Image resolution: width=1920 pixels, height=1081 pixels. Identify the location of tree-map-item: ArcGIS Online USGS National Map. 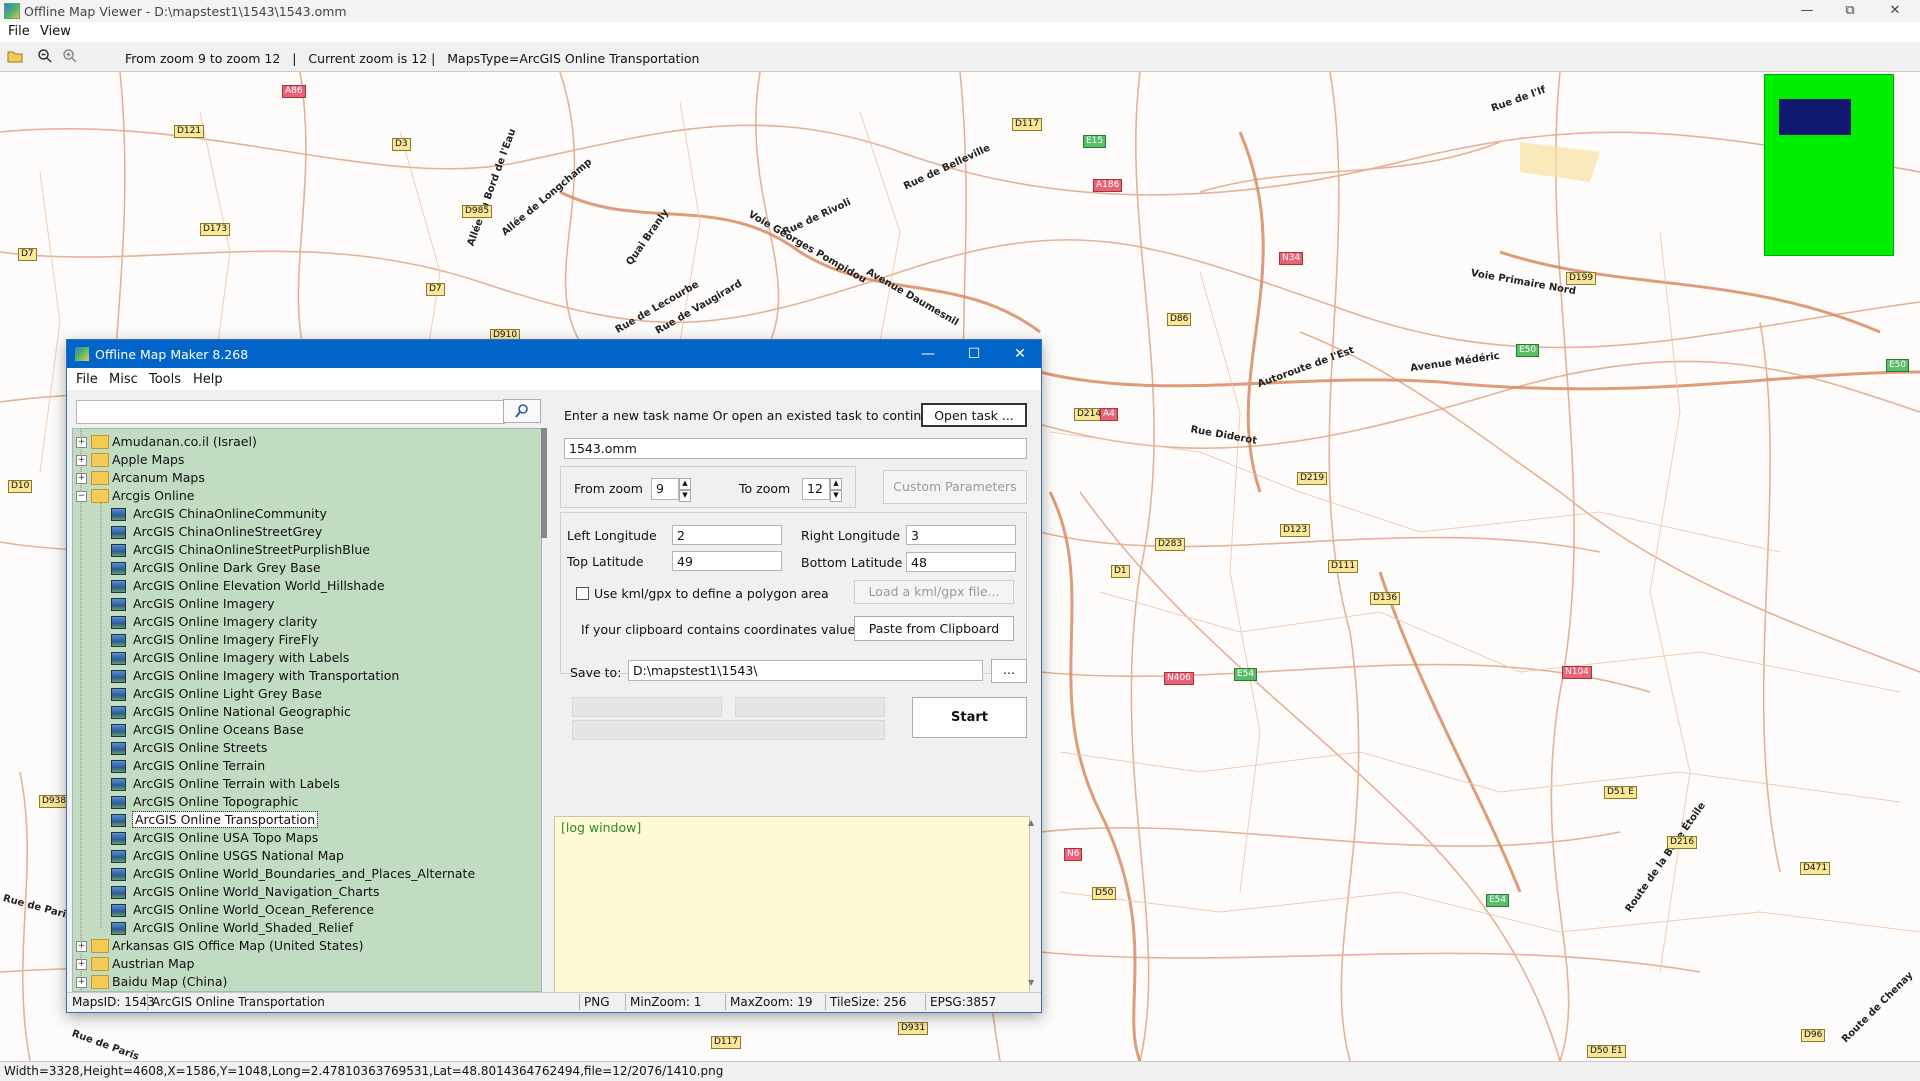
(307, 856).